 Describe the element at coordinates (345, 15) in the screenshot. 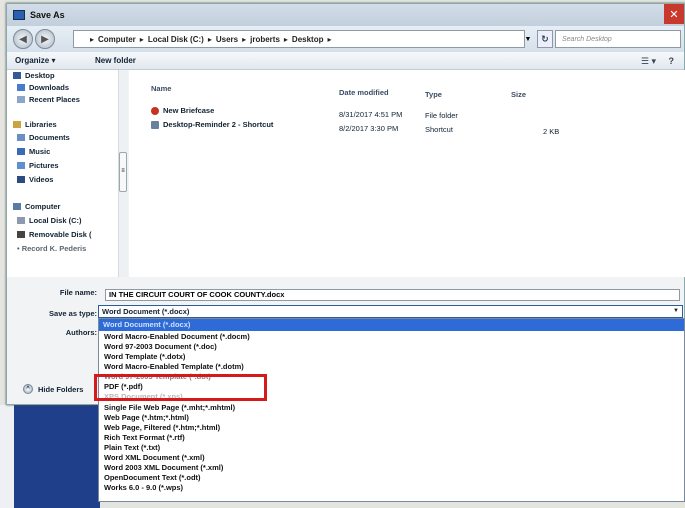

I see `title-bar: Save As` at that location.